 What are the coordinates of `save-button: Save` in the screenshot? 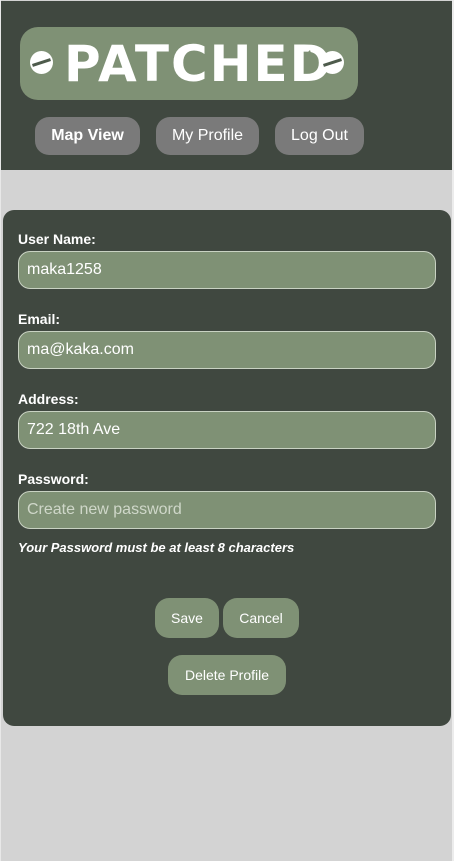 It's located at (187, 618).